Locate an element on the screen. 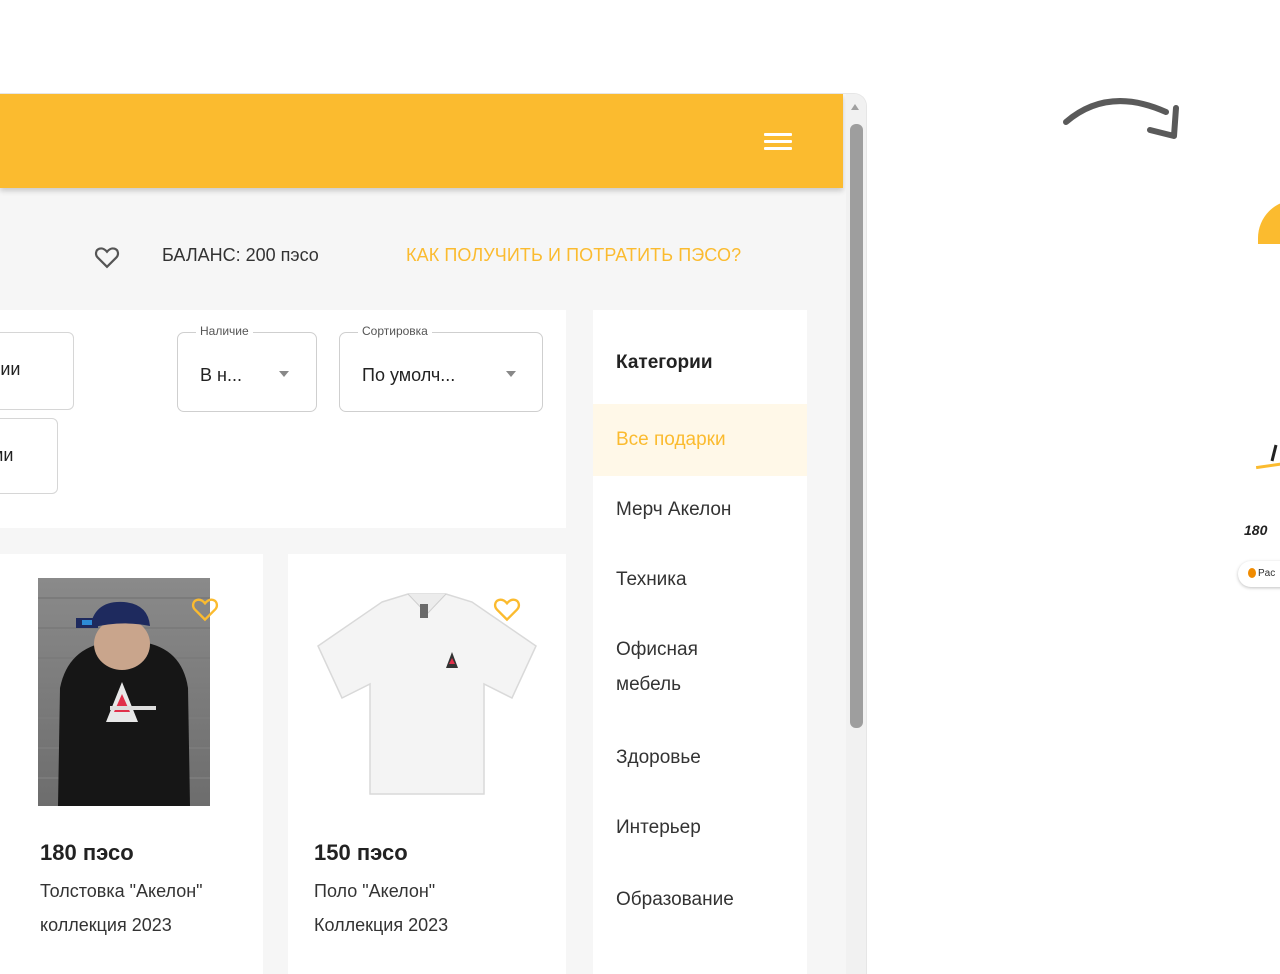 Image resolution: width=1280 pixels, height=974 pixels. availability-label: Наличие is located at coordinates (224, 331).